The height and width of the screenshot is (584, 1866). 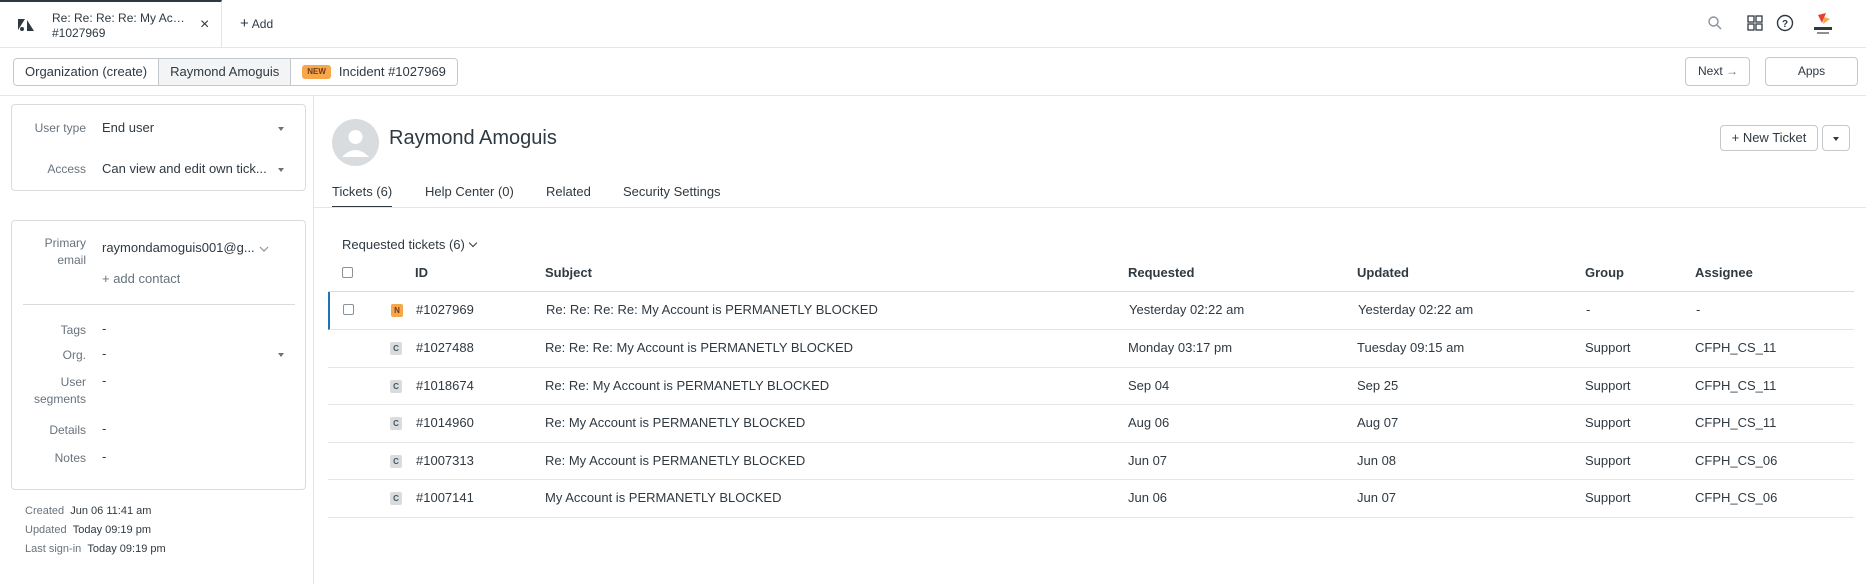 What do you see at coordinates (445, 309) in the screenshot?
I see `ticket-id: #1027969` at bounding box center [445, 309].